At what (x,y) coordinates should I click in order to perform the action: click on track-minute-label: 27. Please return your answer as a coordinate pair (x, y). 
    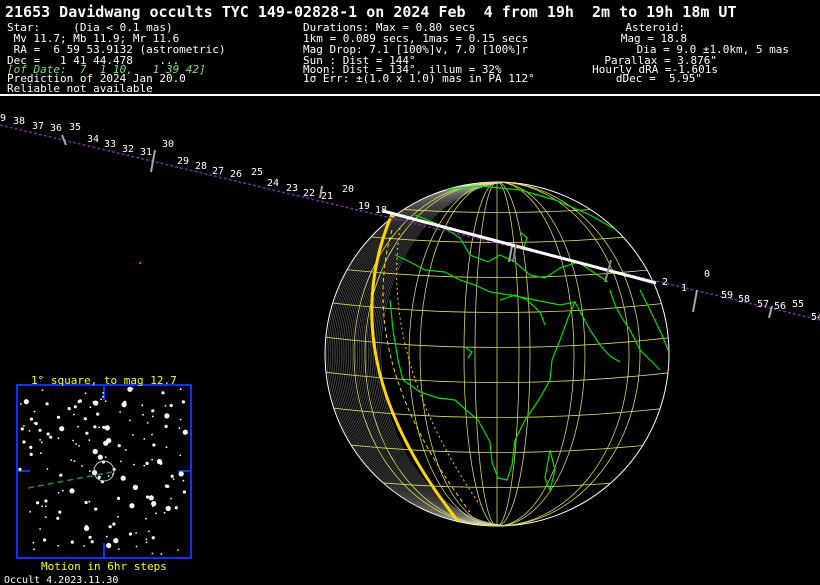
    Looking at the image, I should click on (218, 171).